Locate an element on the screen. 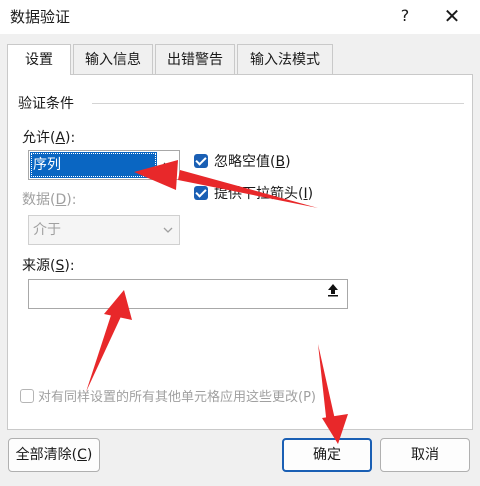 The image size is (480, 486). source-input is located at coordinates (188, 294).